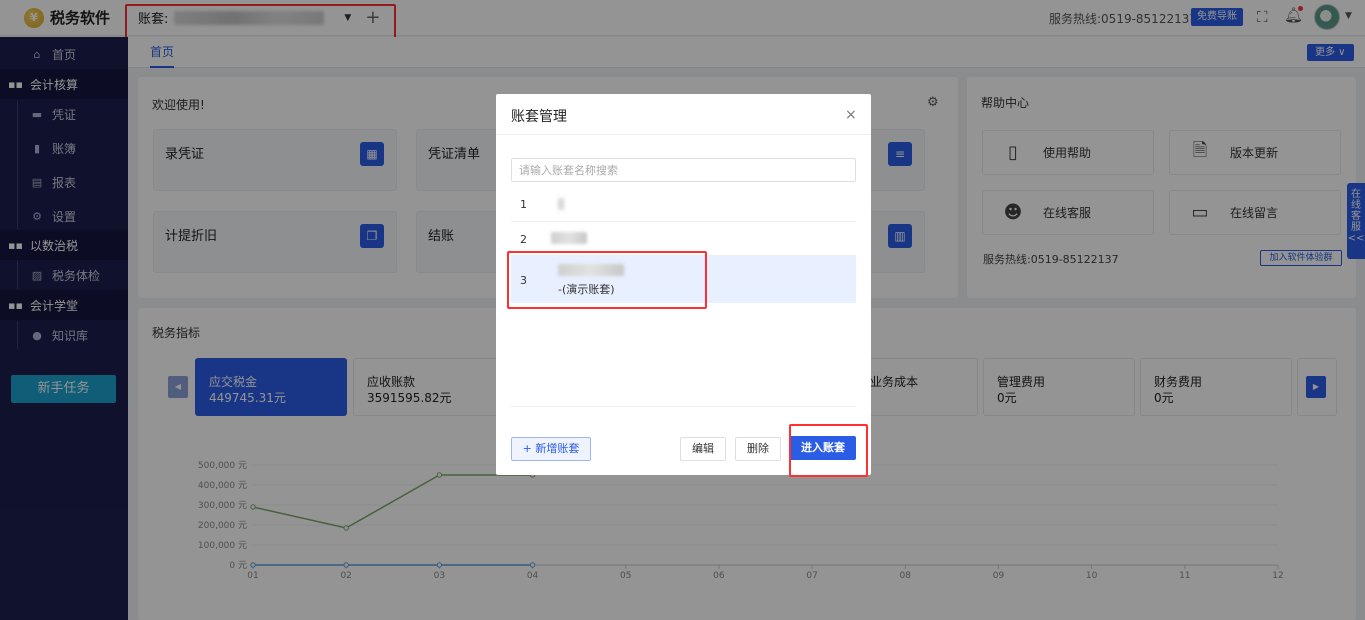 Image resolution: width=1365 pixels, height=620 pixels. What do you see at coordinates (758, 449) in the screenshot?
I see `delete-button: 删除` at bounding box center [758, 449].